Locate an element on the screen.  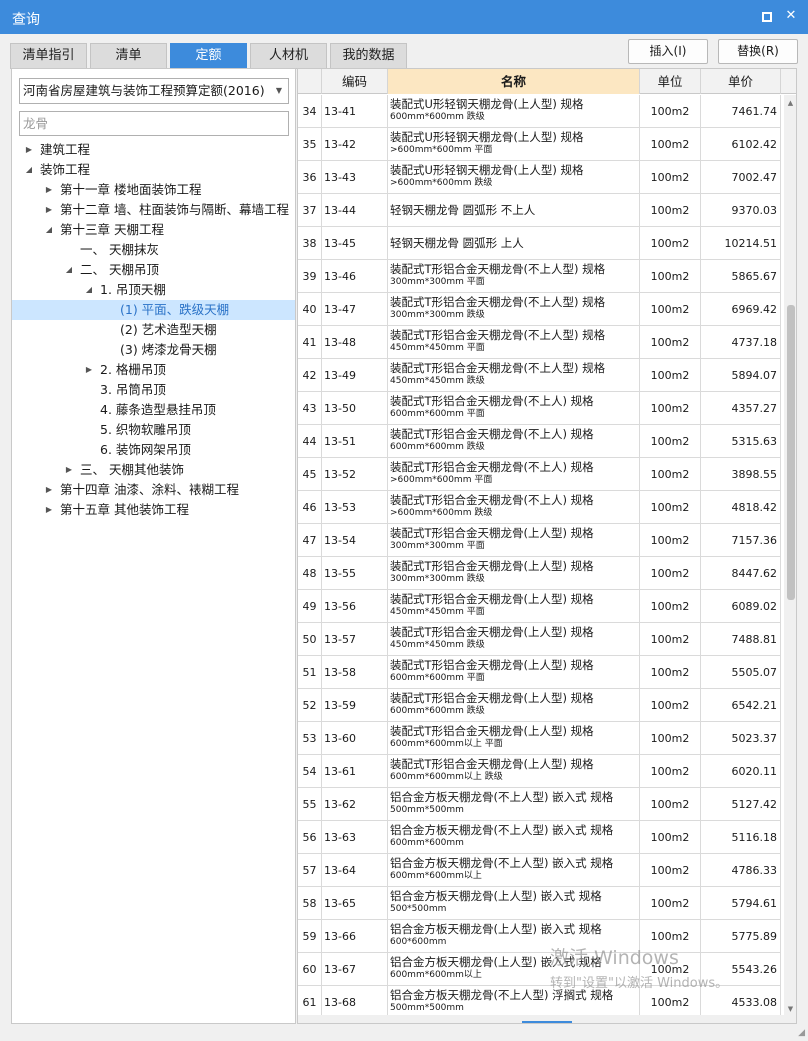
tree-node: ▶ 第十一章 楼地面装饰工程 is located at coordinates (153, 190).